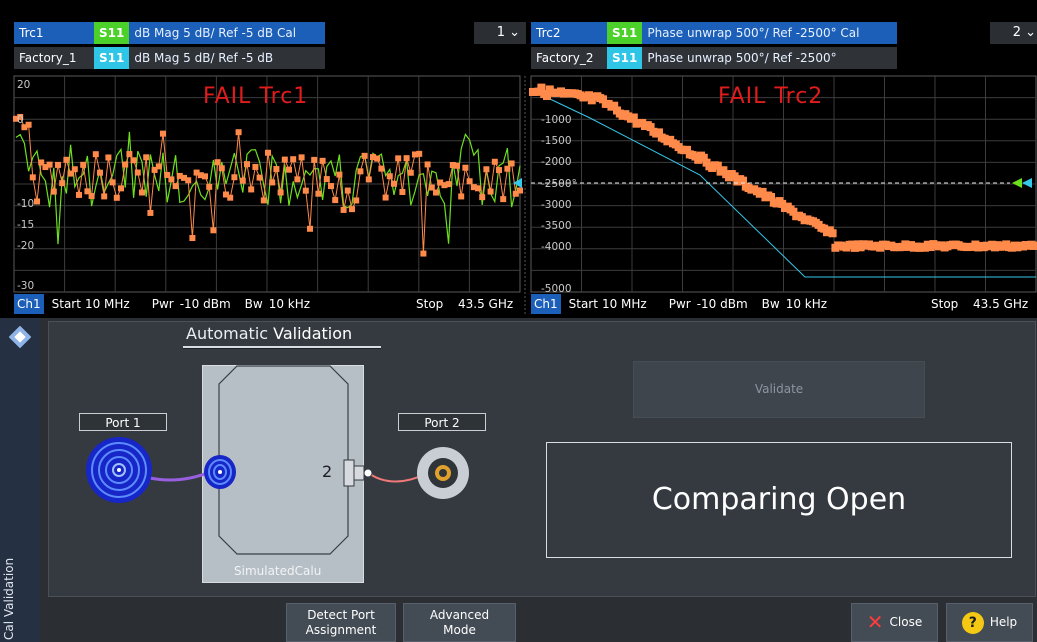 This screenshot has width=1037, height=642. What do you see at coordinates (875, 622) in the screenshot?
I see `close-icon: ✕` at bounding box center [875, 622].